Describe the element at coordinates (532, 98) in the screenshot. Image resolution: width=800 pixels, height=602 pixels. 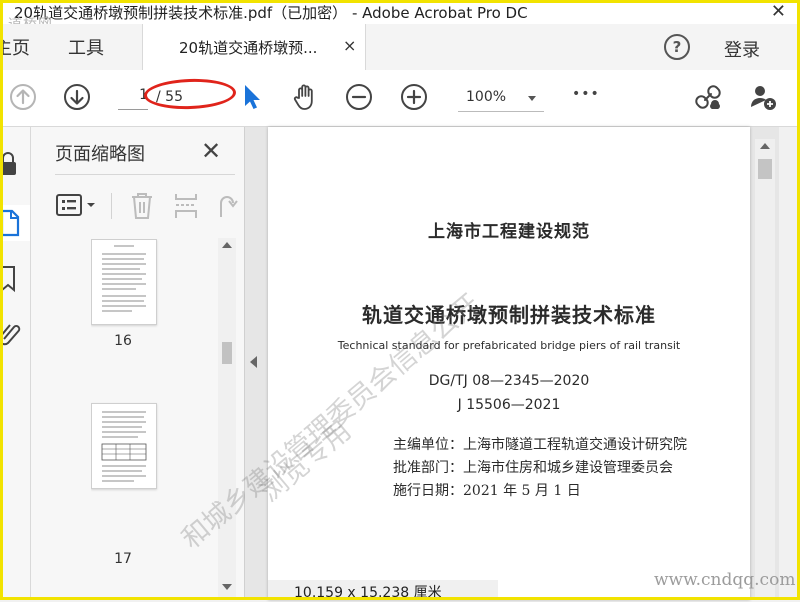
I see `chevron-down-icon` at that location.